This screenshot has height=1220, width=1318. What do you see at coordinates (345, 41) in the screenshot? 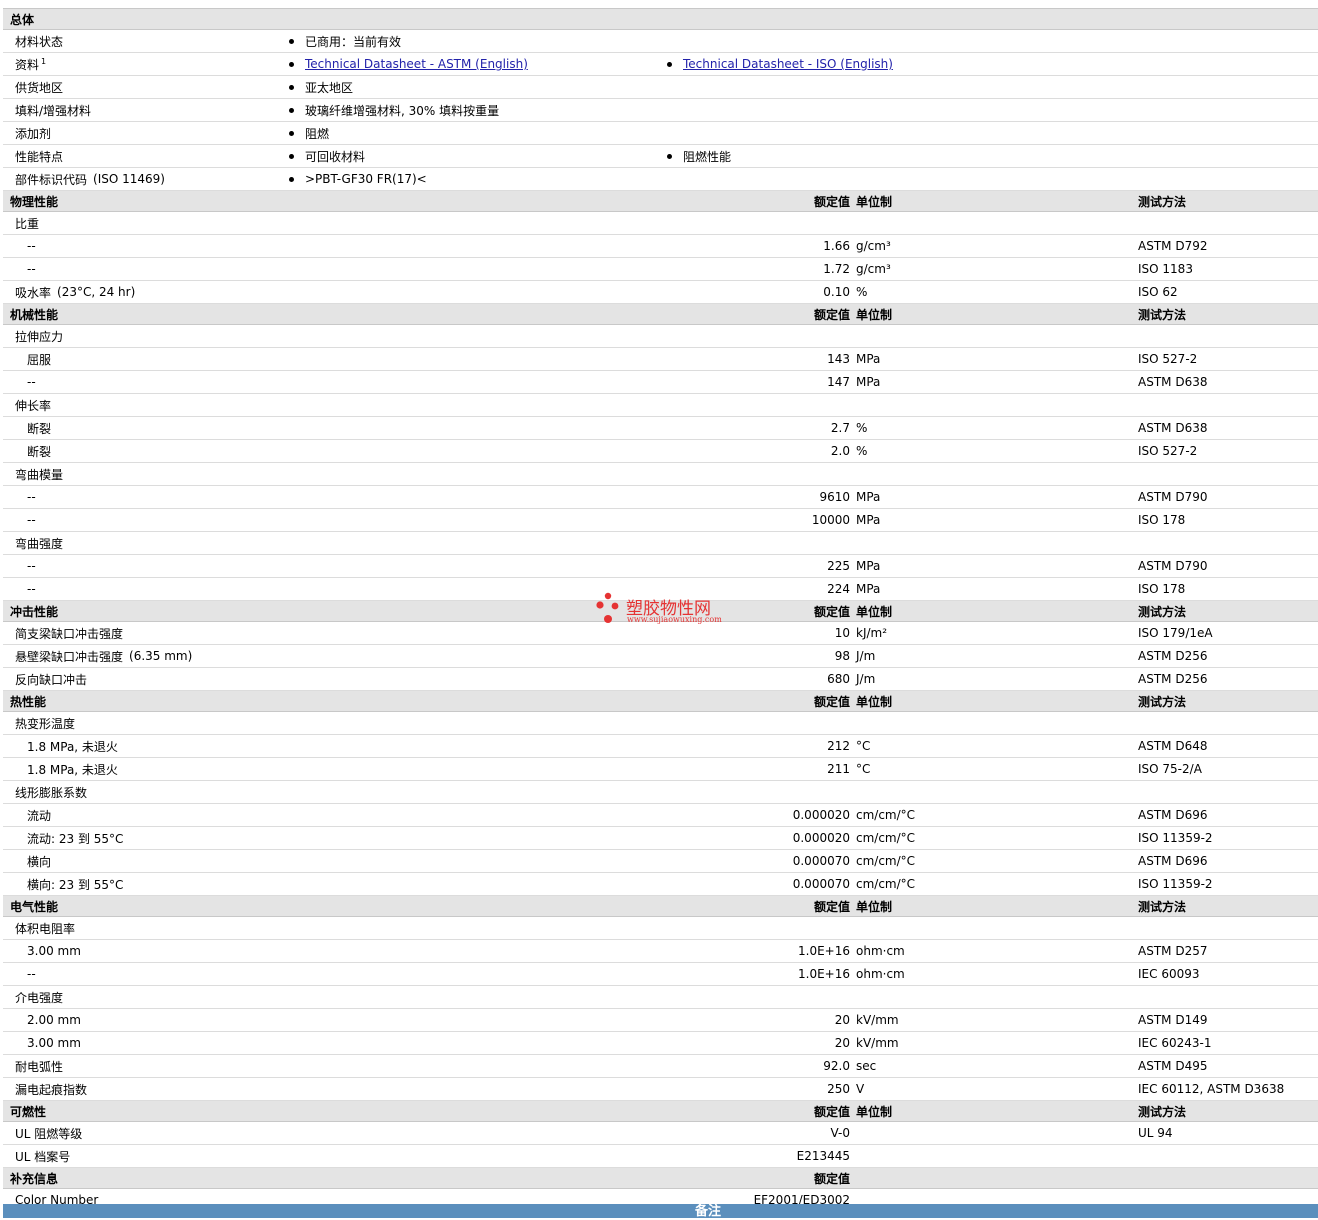
I see `general-value-cell: 已商用：当前有效` at bounding box center [345, 41].